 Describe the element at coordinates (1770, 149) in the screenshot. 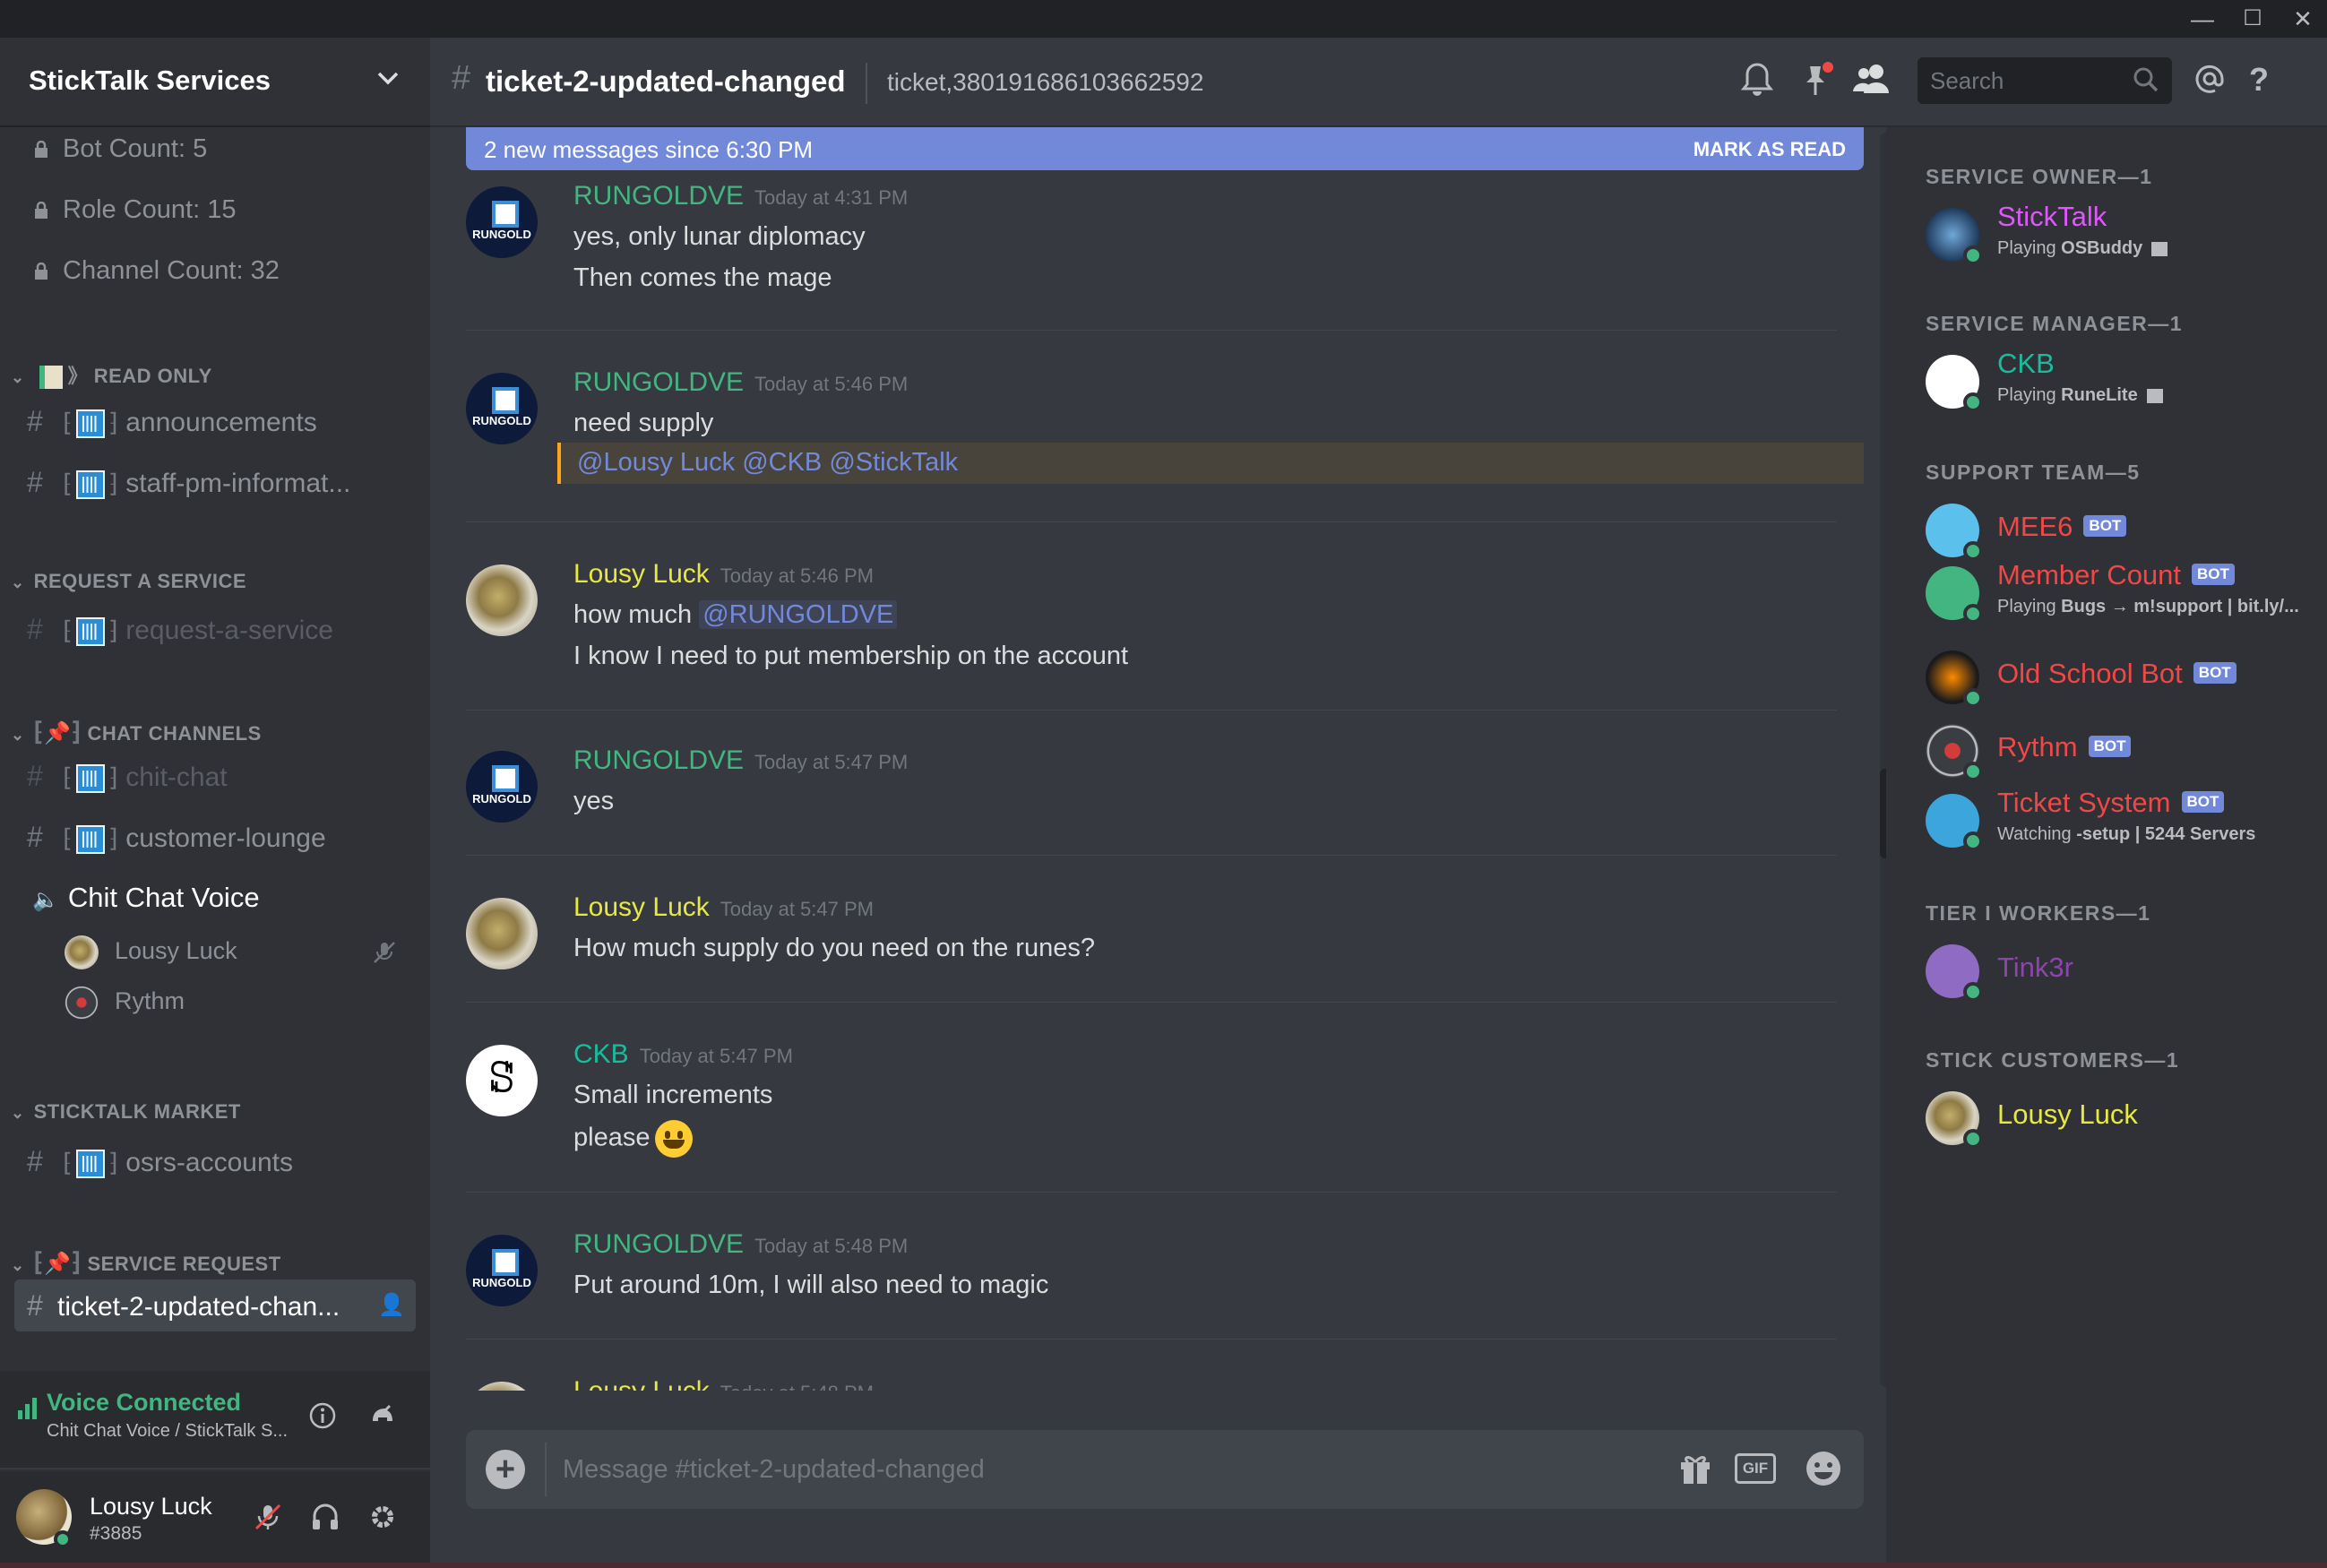

I see `mark-as-read-button: MARK AS READ` at that location.